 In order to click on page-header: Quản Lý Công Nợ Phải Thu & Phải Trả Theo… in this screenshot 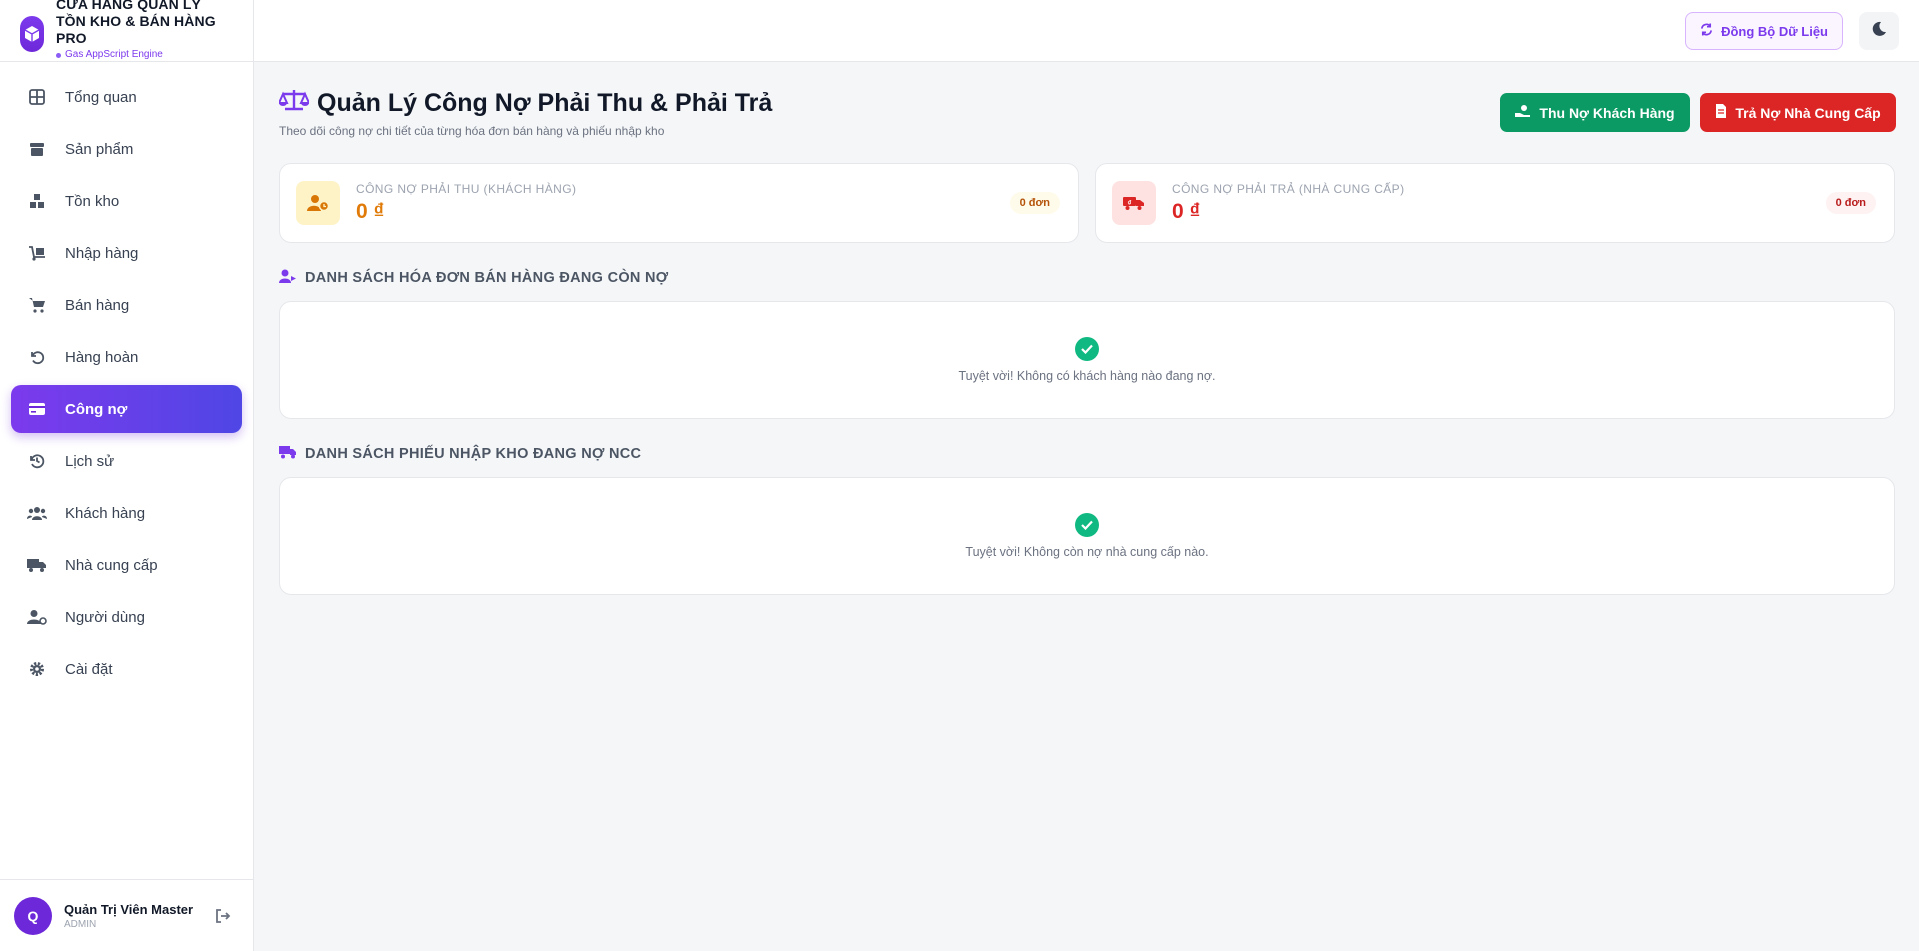, I will do `click(1086, 112)`.